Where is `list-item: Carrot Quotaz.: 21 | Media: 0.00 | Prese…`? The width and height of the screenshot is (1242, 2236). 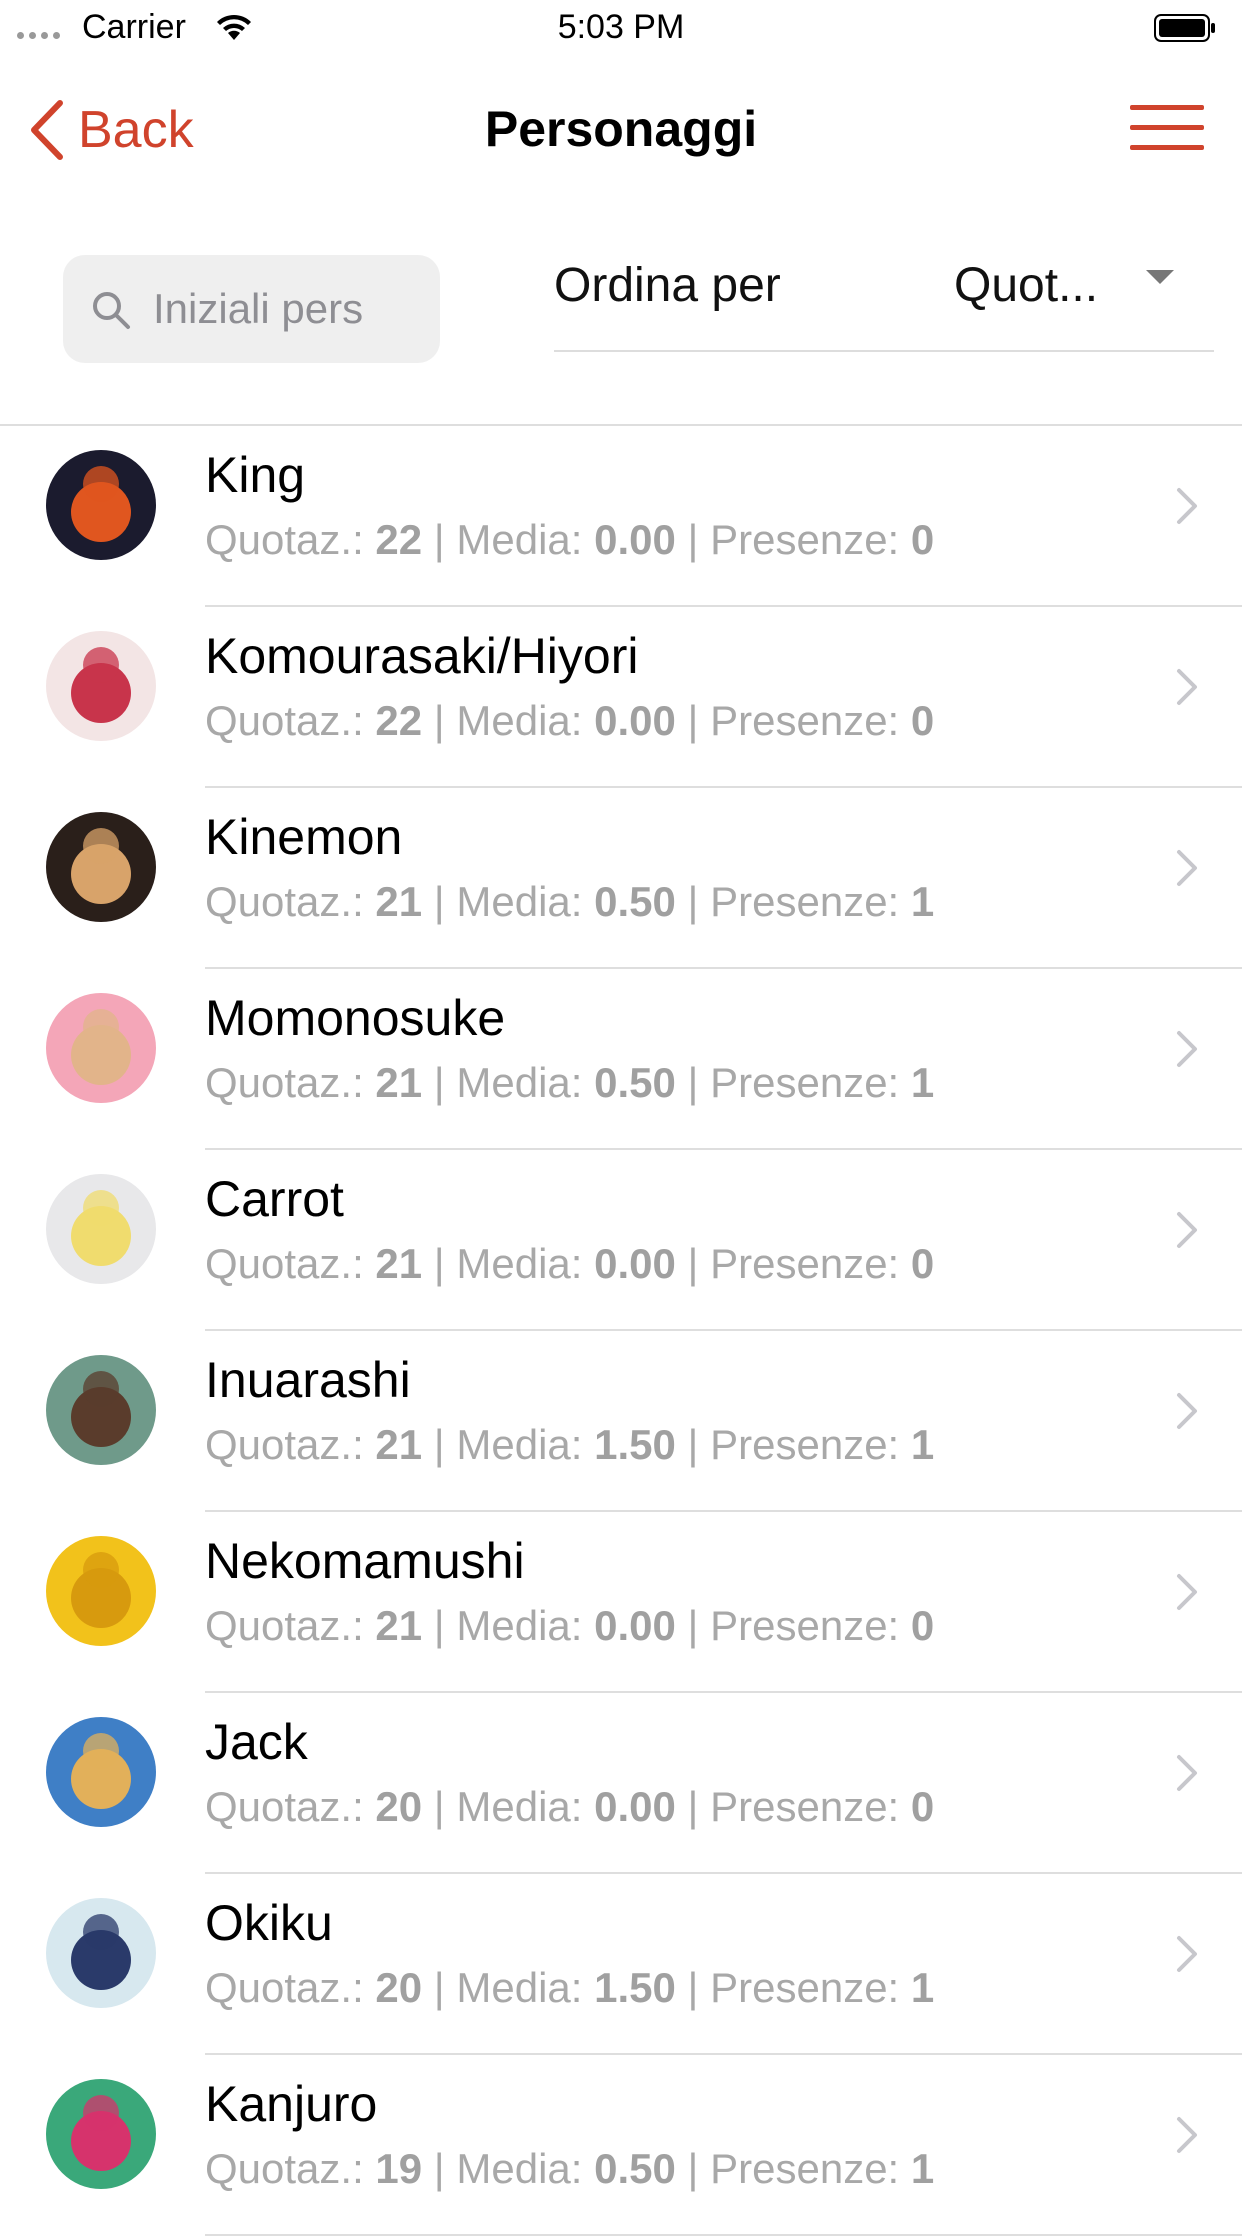
list-item: Carrot Quotaz.: 21 | Media: 0.00 | Prese… is located at coordinates (621, 1240).